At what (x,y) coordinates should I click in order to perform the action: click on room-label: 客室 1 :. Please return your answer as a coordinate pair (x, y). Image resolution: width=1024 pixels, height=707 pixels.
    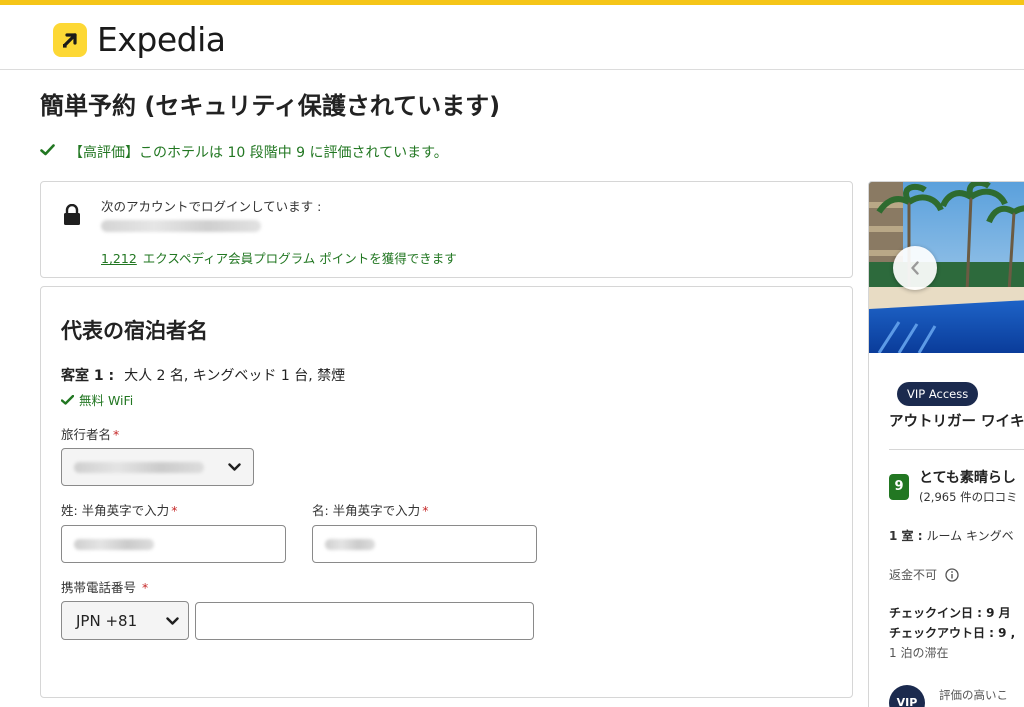
    Looking at the image, I should click on (88, 376).